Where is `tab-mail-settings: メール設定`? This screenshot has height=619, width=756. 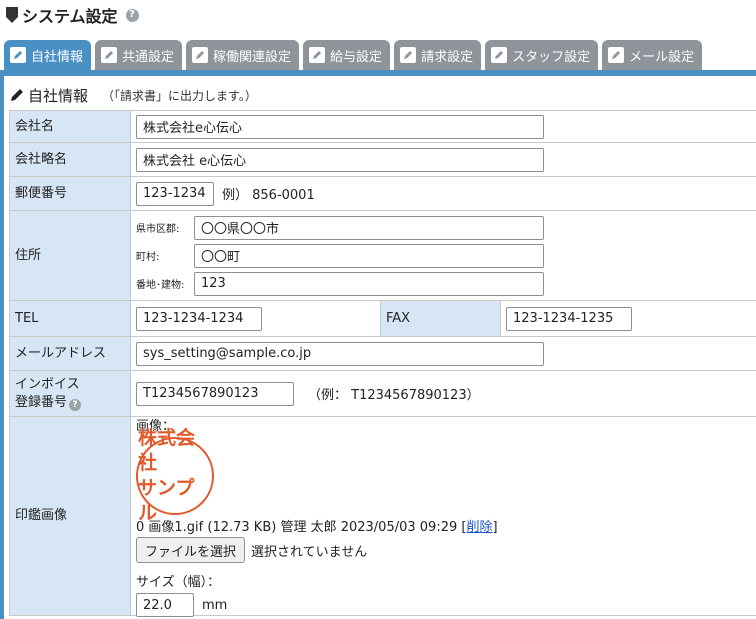 tab-mail-settings: メール設定 is located at coordinates (652, 55).